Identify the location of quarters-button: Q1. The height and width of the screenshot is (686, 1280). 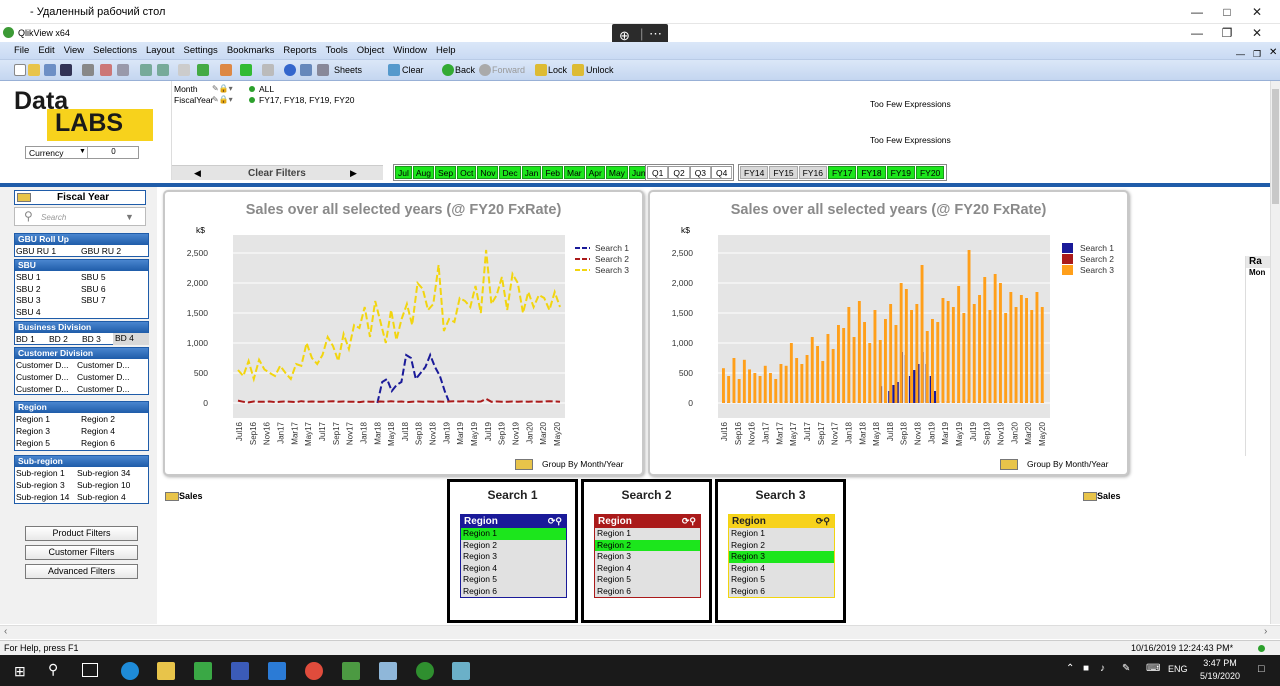
(658, 172).